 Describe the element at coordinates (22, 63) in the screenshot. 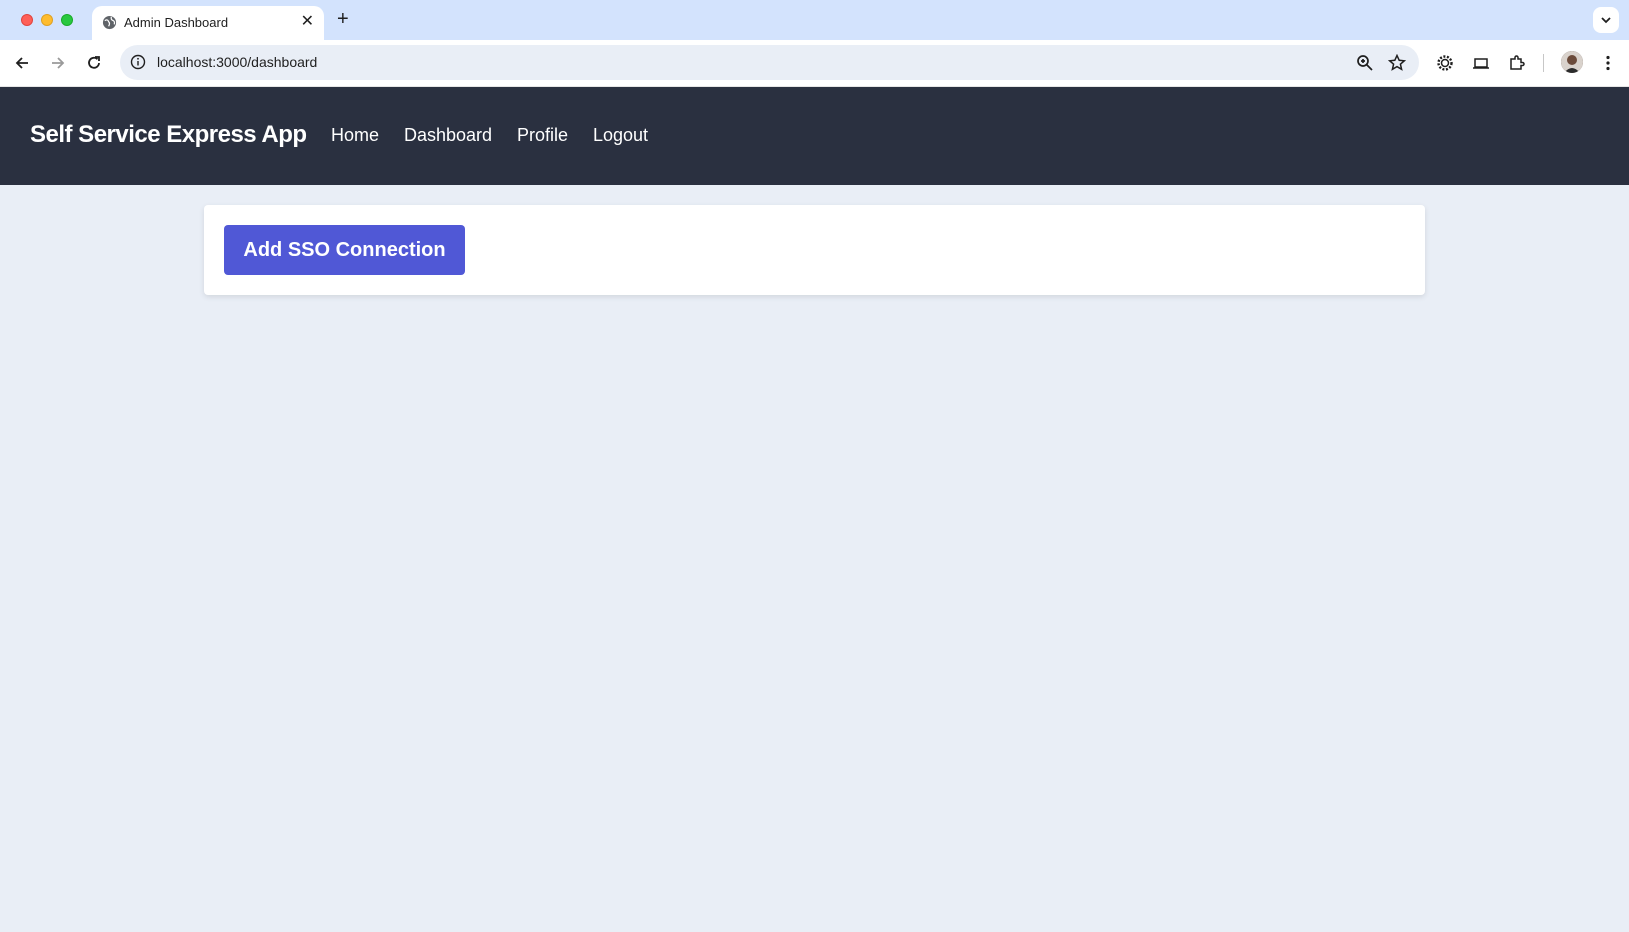

I see `back-icon` at that location.